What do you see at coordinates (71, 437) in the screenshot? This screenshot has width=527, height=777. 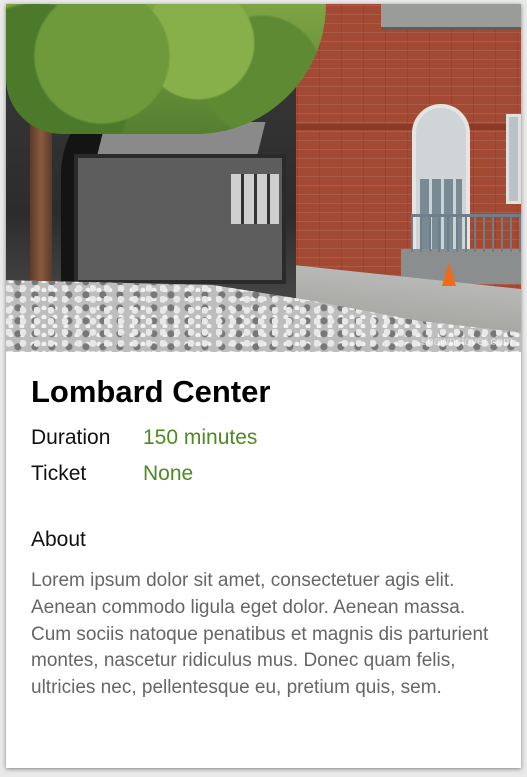 I see `detail-label: Duration` at bounding box center [71, 437].